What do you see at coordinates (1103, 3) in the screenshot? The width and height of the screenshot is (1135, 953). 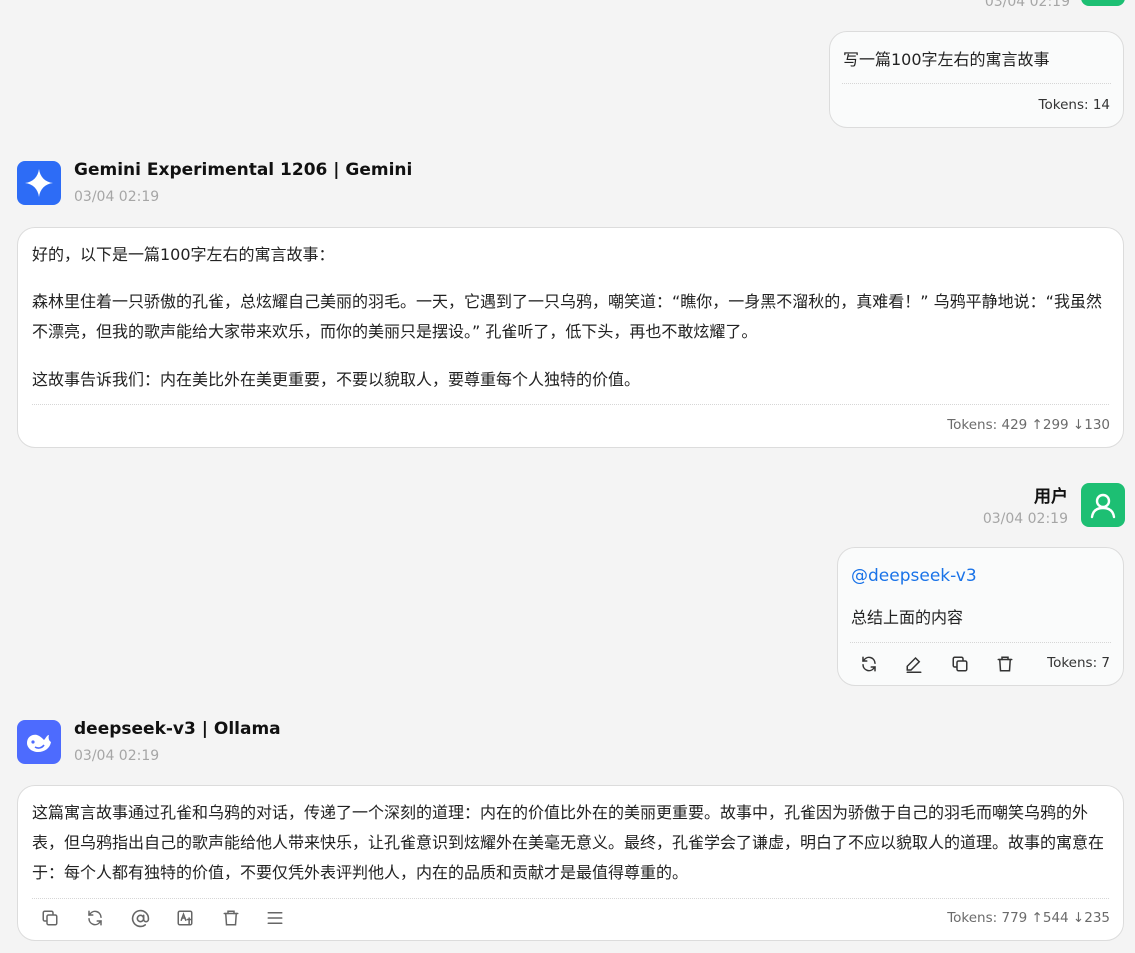 I see `user-avatar-partial` at bounding box center [1103, 3].